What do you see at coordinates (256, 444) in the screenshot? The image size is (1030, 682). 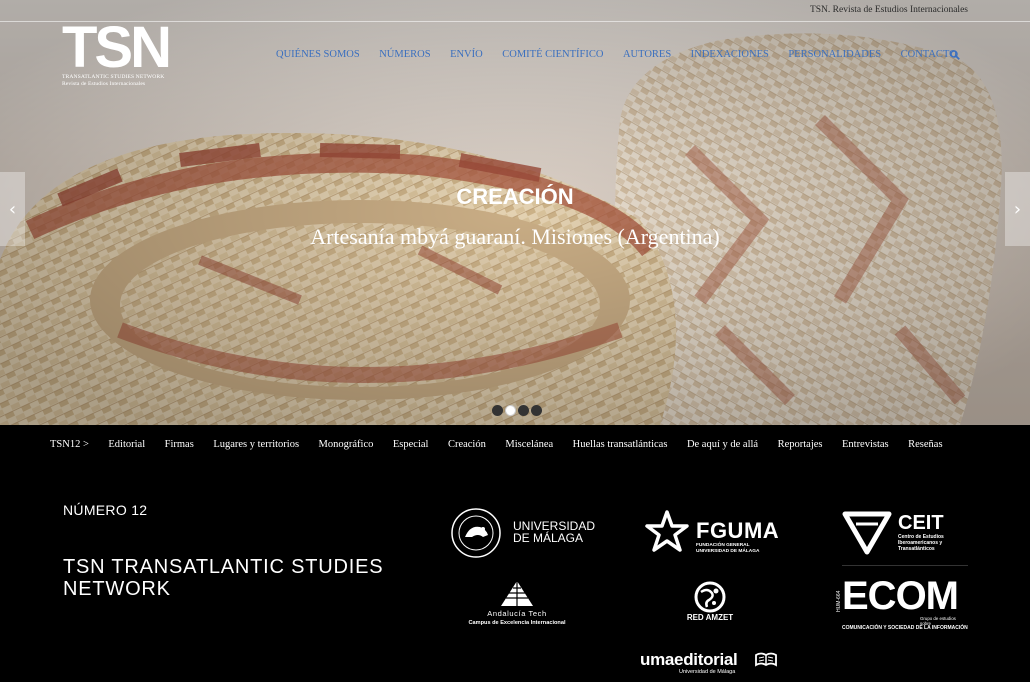 I see `section-item-lugares: Lugares y territorios` at bounding box center [256, 444].